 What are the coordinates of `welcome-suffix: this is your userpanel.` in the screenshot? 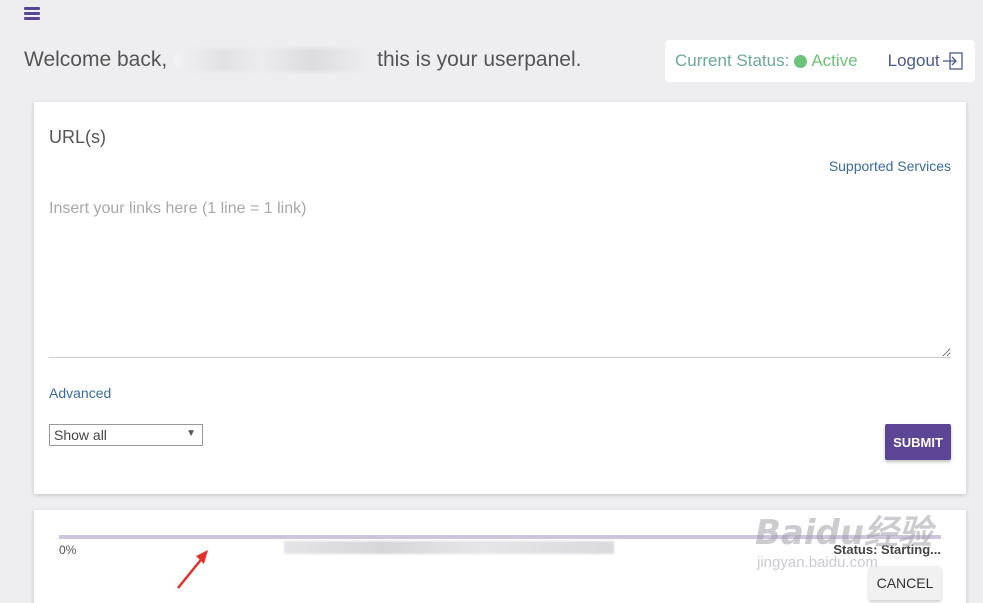 It's located at (479, 59).